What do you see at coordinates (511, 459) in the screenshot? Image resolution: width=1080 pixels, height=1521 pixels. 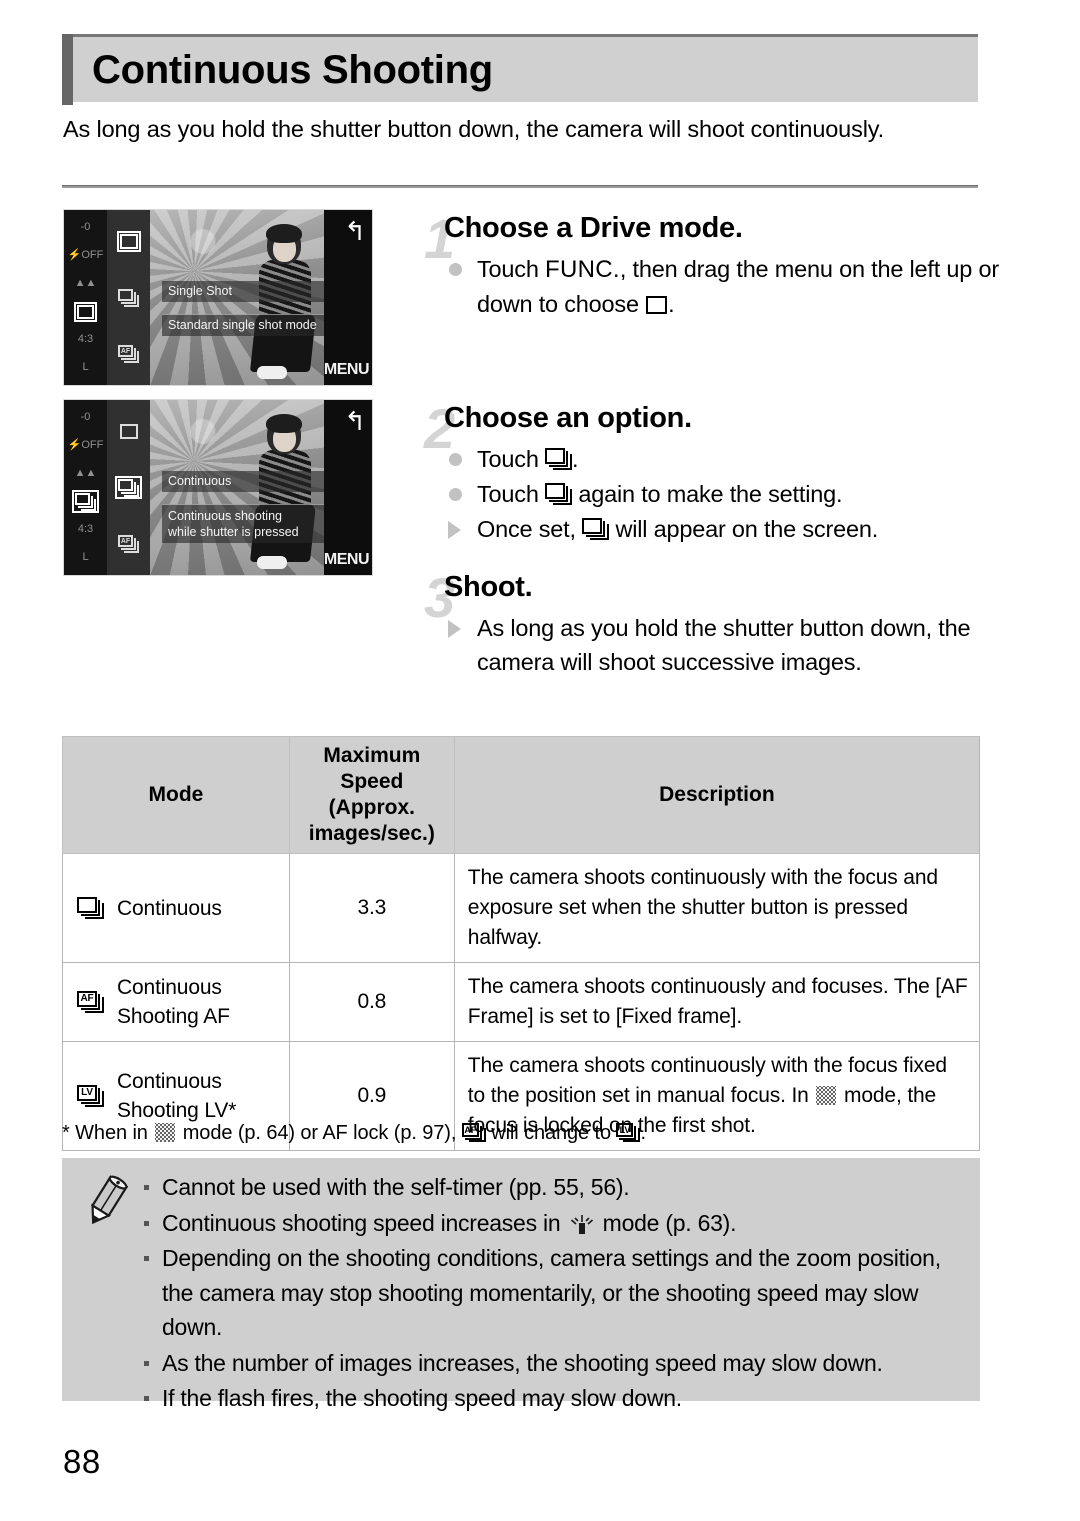 I see `step-2-line-1-pre: Touch` at bounding box center [511, 459].